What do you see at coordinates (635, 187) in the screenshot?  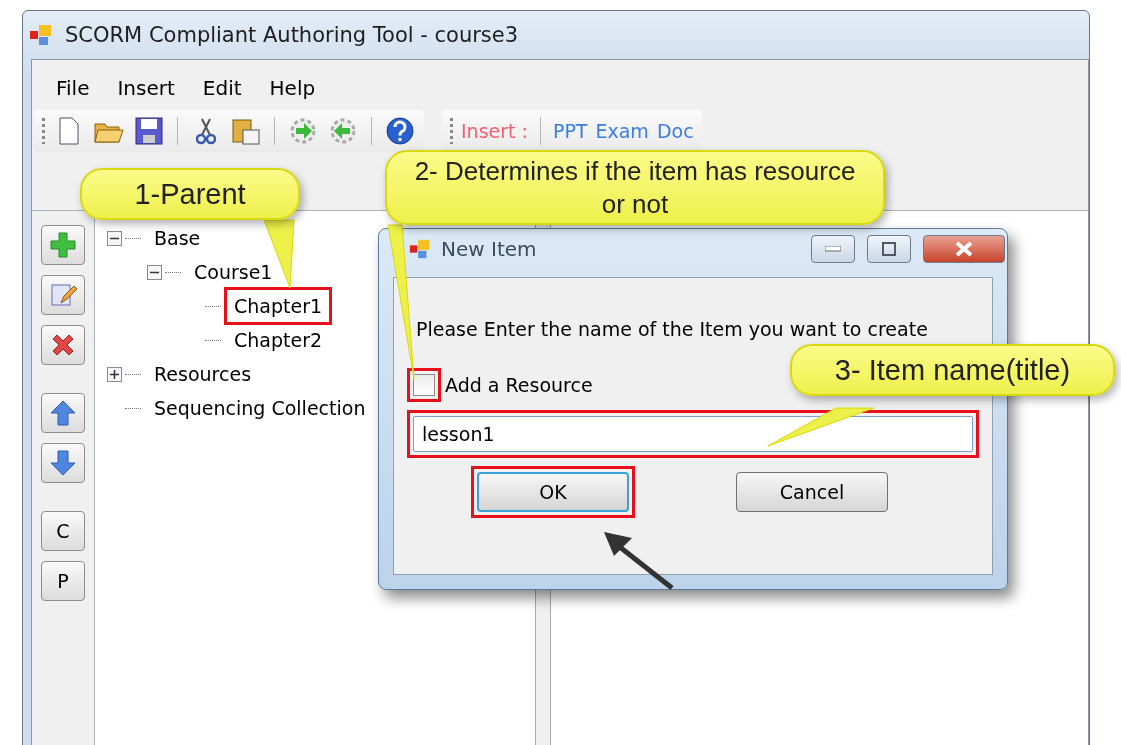 I see `callout: 2- Determines if the item has resource or not` at bounding box center [635, 187].